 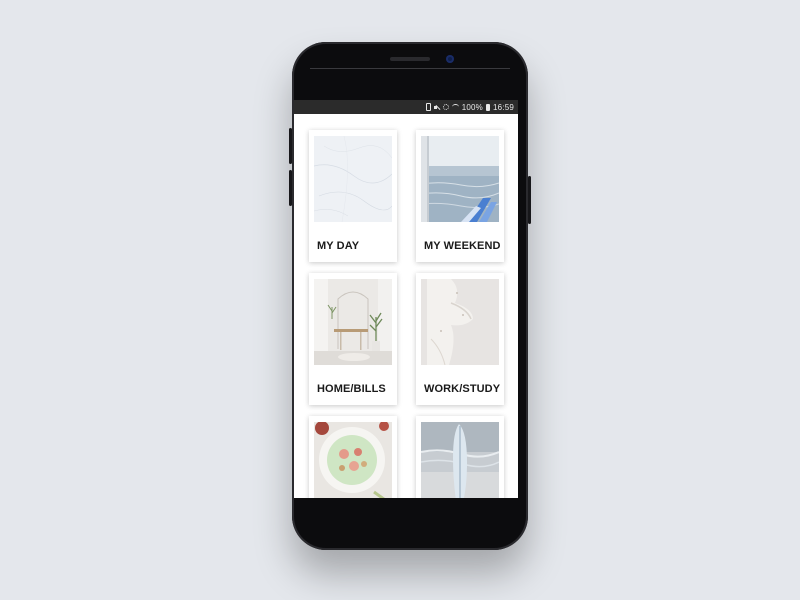 I want to click on card-label: MY DAY, so click(x=338, y=246).